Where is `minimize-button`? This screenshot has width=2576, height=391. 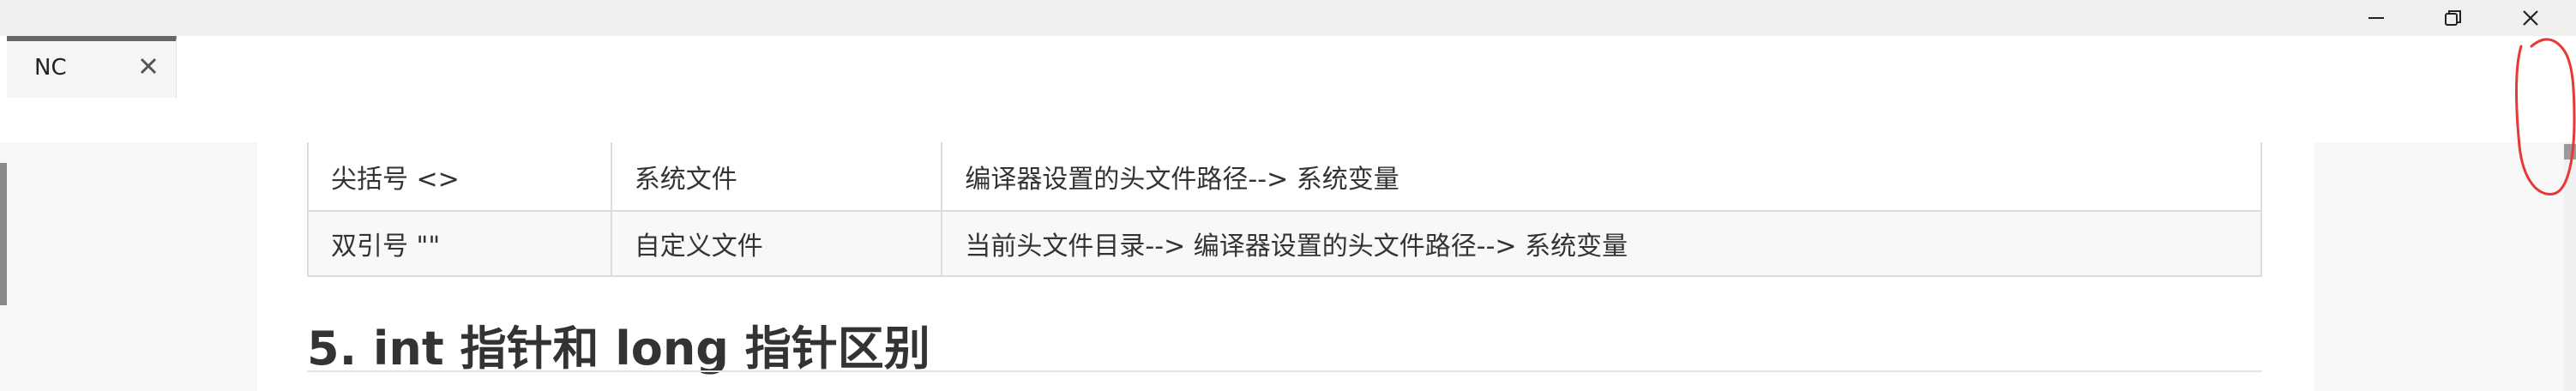
minimize-button is located at coordinates (2376, 18).